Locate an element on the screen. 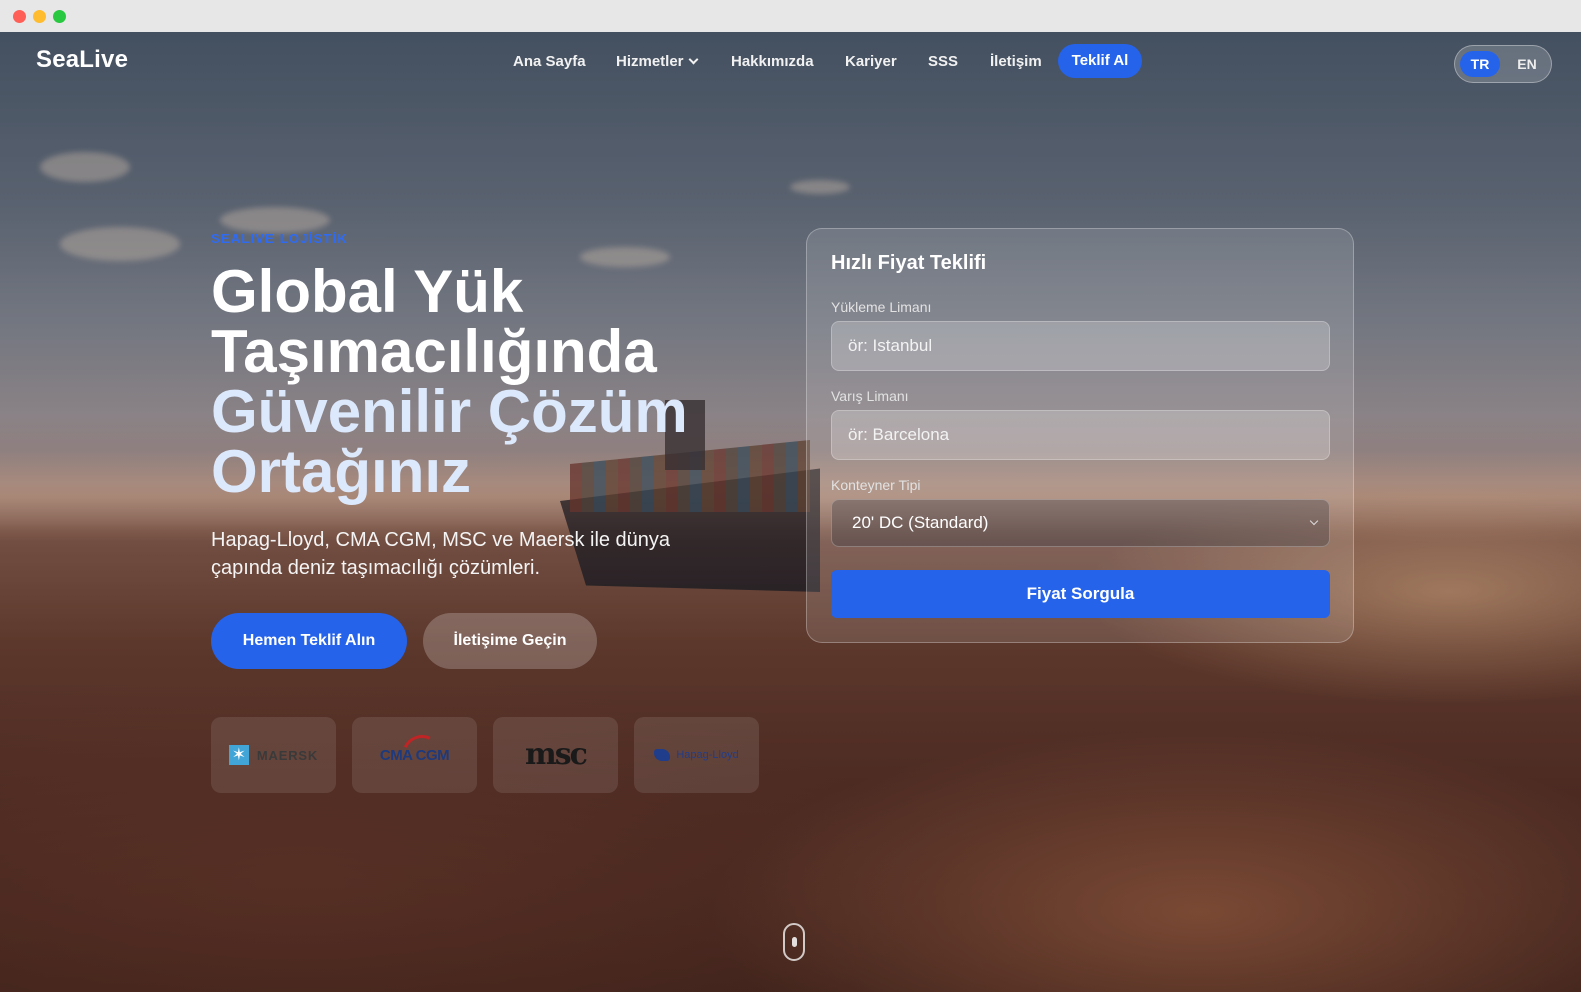  hapag-lloyd-icon is located at coordinates (662, 755).